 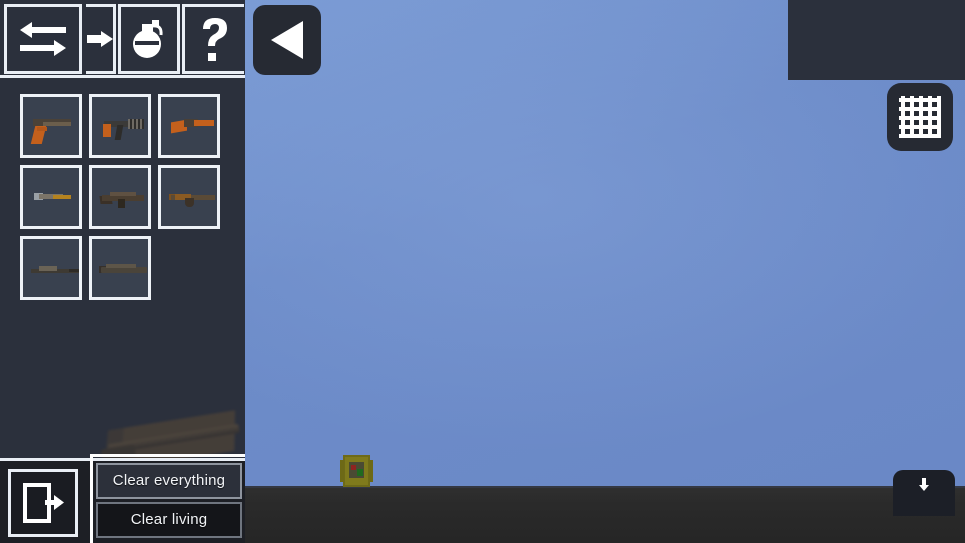 I want to click on crate-edge-right, so click(x=371, y=471).